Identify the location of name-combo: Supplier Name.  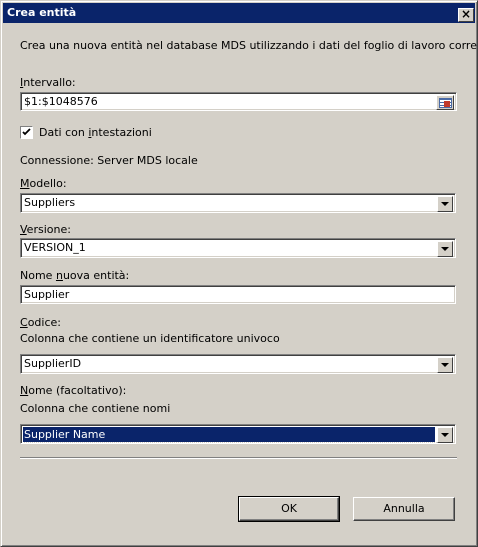
(238, 434).